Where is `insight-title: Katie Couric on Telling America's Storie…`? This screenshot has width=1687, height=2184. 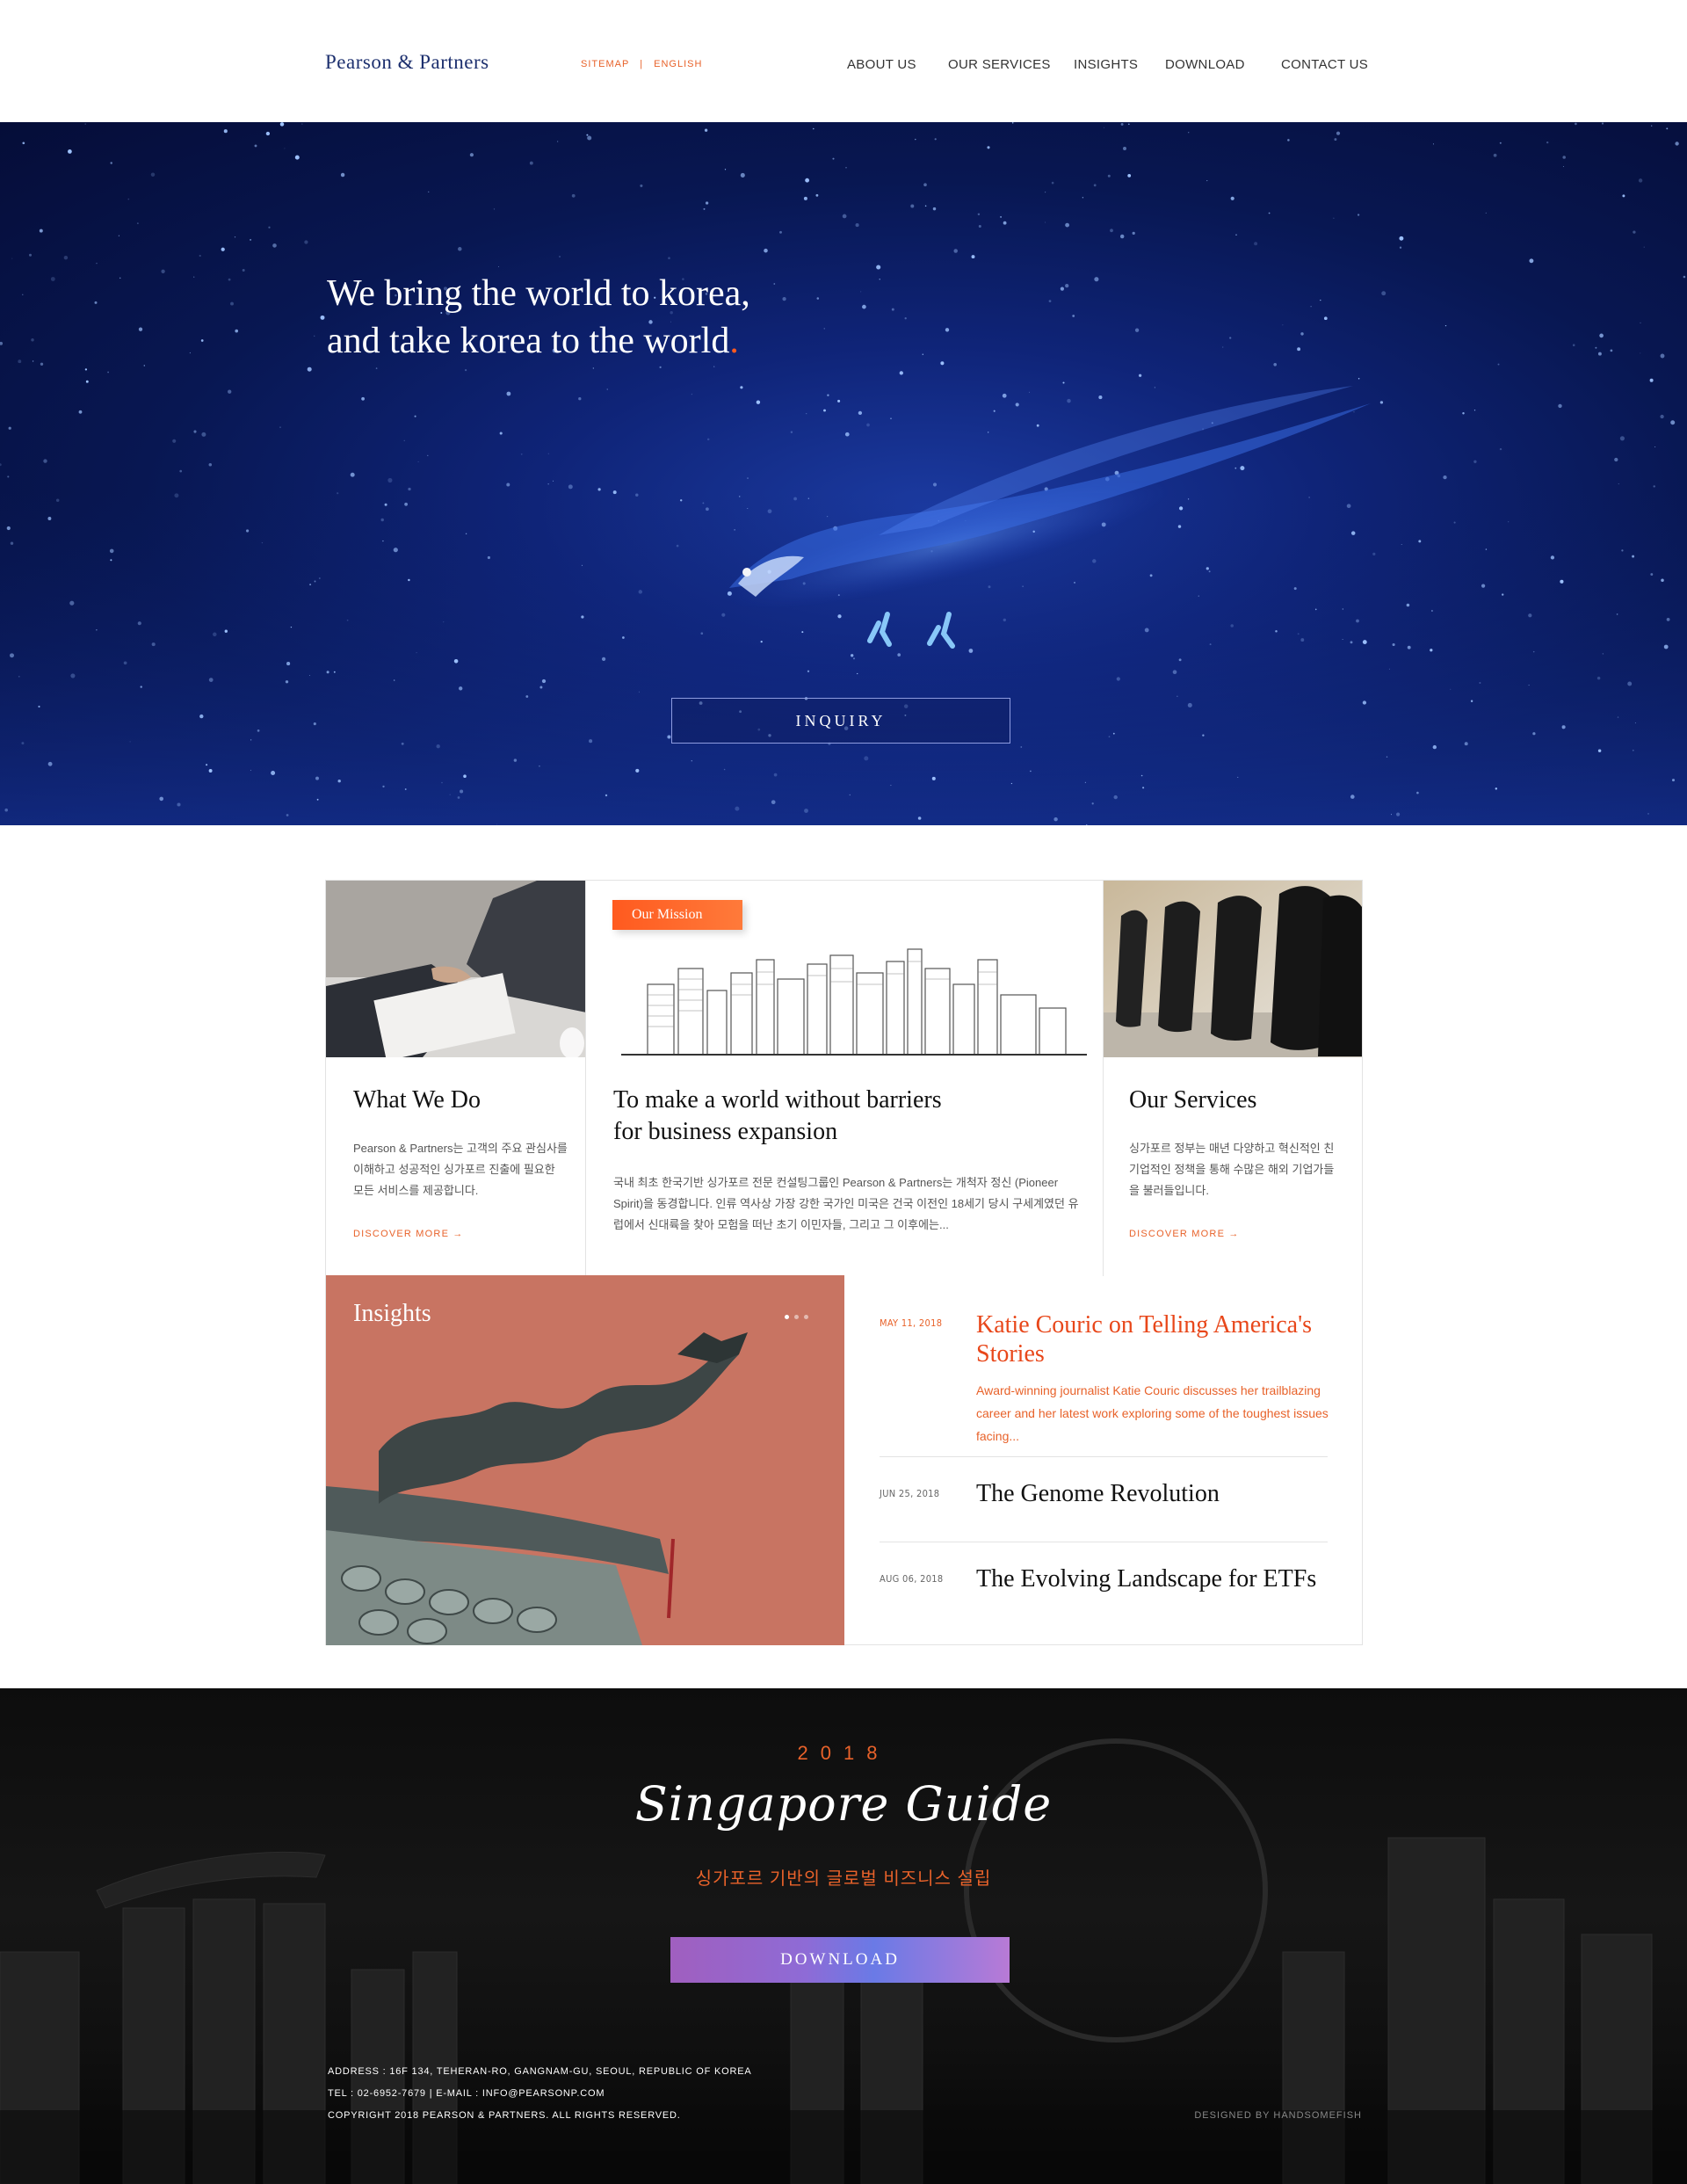
insight-title: Katie Couric on Telling America's Storie… is located at coordinates (1144, 1339).